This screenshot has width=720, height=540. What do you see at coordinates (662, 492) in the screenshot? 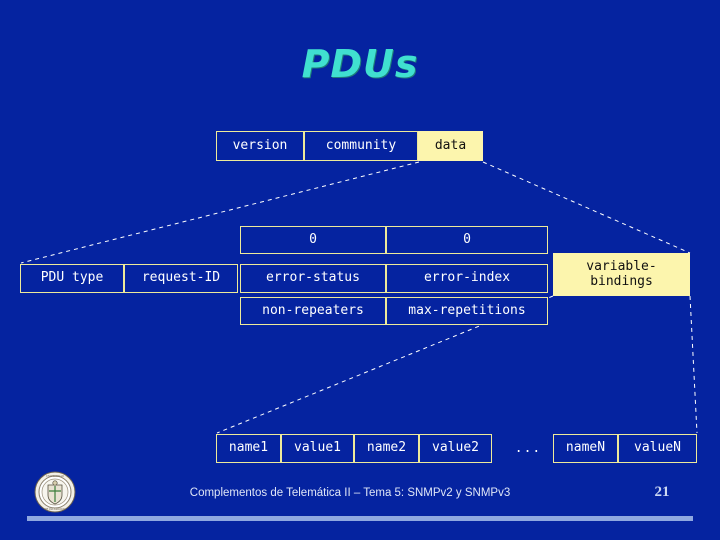
I see `slide-number: 21` at bounding box center [662, 492].